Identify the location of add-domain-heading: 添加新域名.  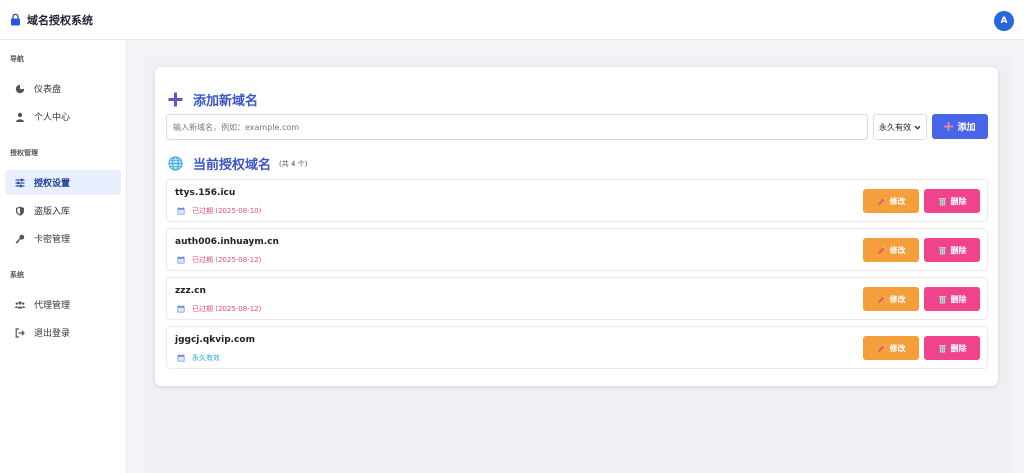
(213, 99).